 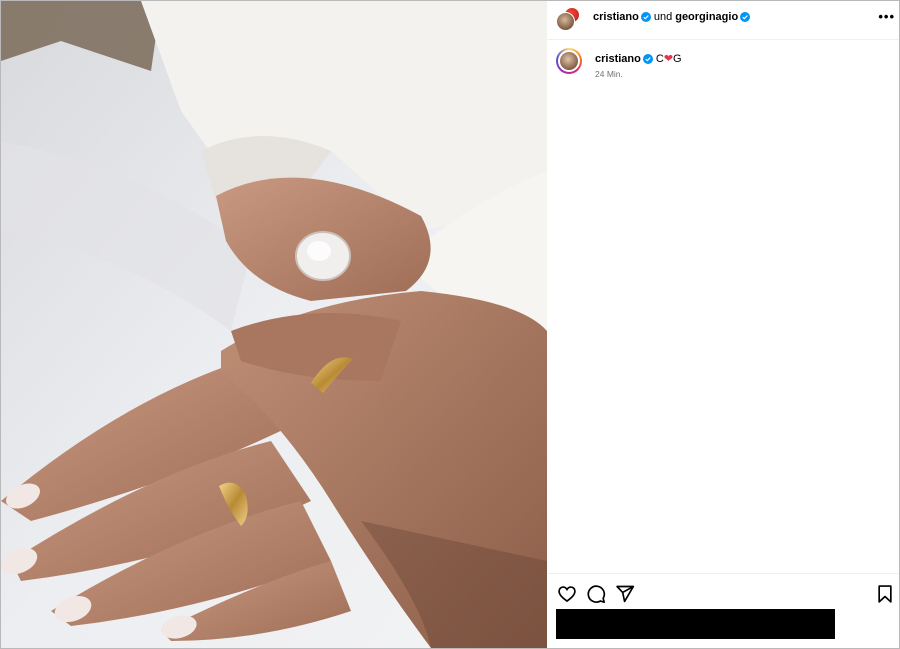 I want to click on caption-body: C❤G, so click(x=669, y=58).